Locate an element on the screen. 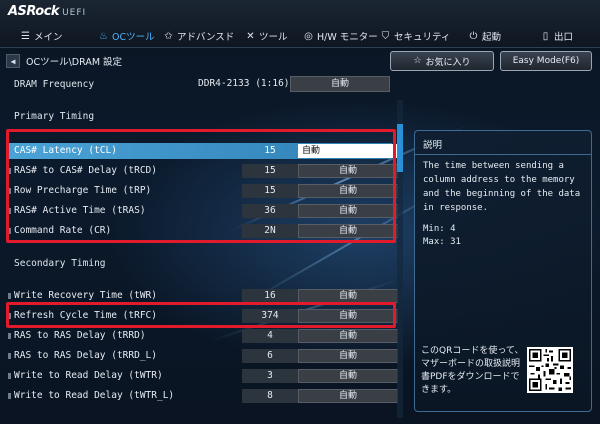 Image resolution: width=600 pixels, height=424 pixels. qr-description: このQRコードを使って、マザーボードの取扱説明書PDFをダウンロードできます。 is located at coordinates (472, 370).